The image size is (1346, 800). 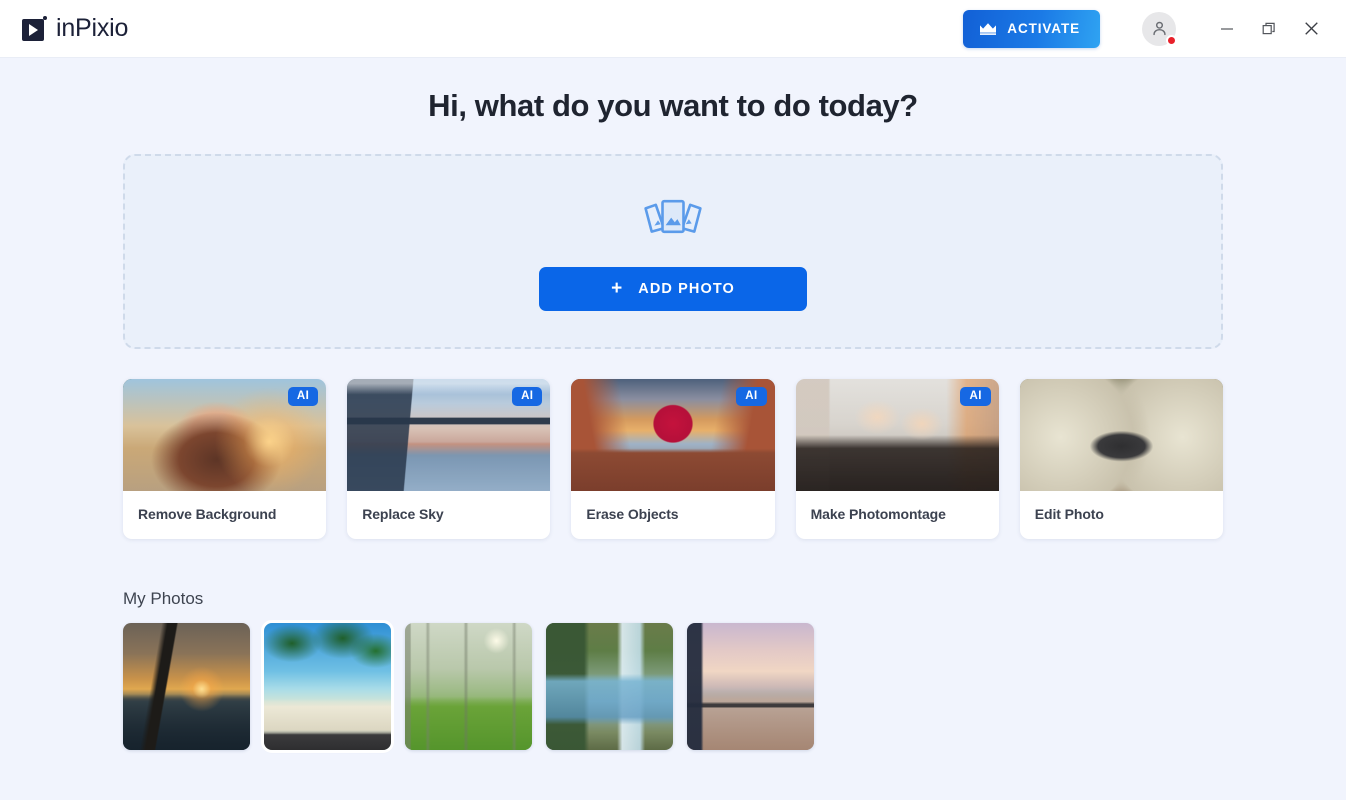 What do you see at coordinates (673, 216) in the screenshot?
I see `photo-stack-icon` at bounding box center [673, 216].